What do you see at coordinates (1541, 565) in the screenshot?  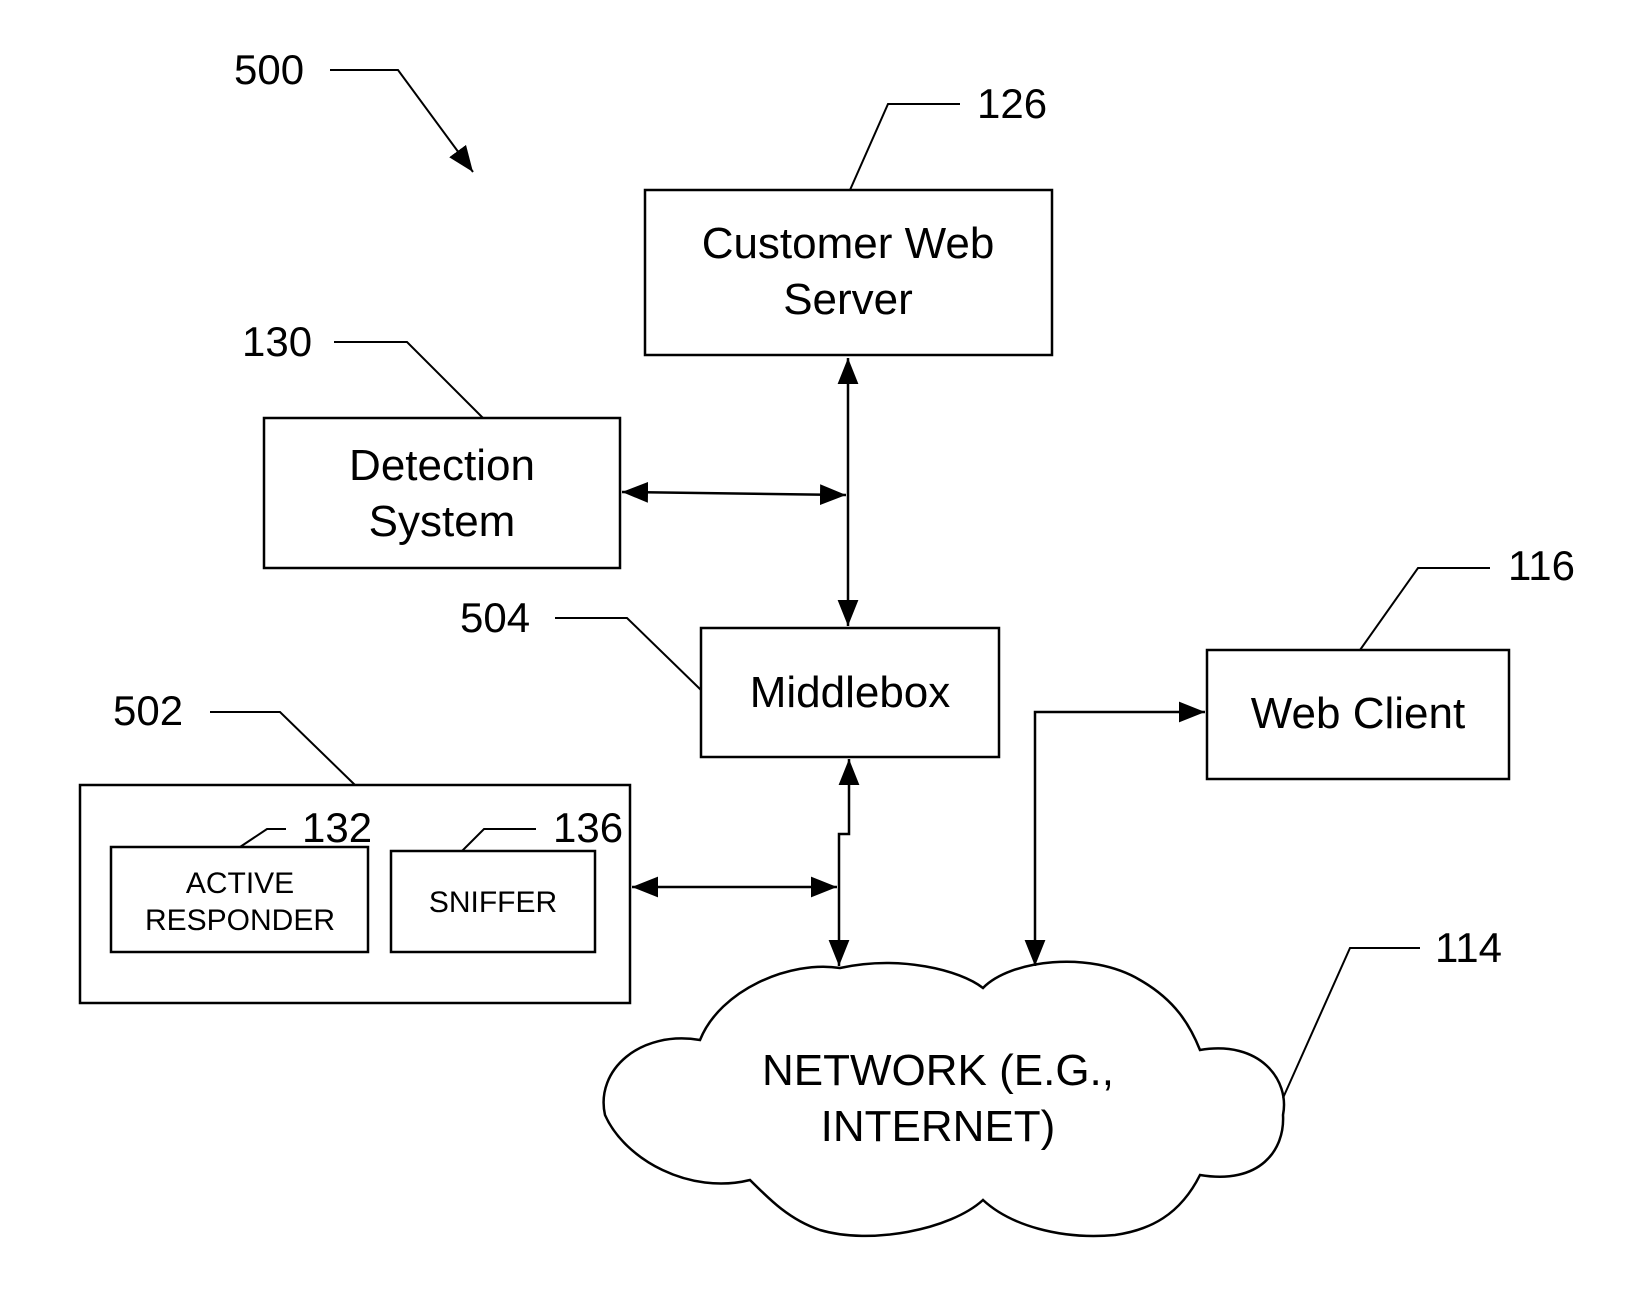 I see `web-client-ref: 116` at bounding box center [1541, 565].